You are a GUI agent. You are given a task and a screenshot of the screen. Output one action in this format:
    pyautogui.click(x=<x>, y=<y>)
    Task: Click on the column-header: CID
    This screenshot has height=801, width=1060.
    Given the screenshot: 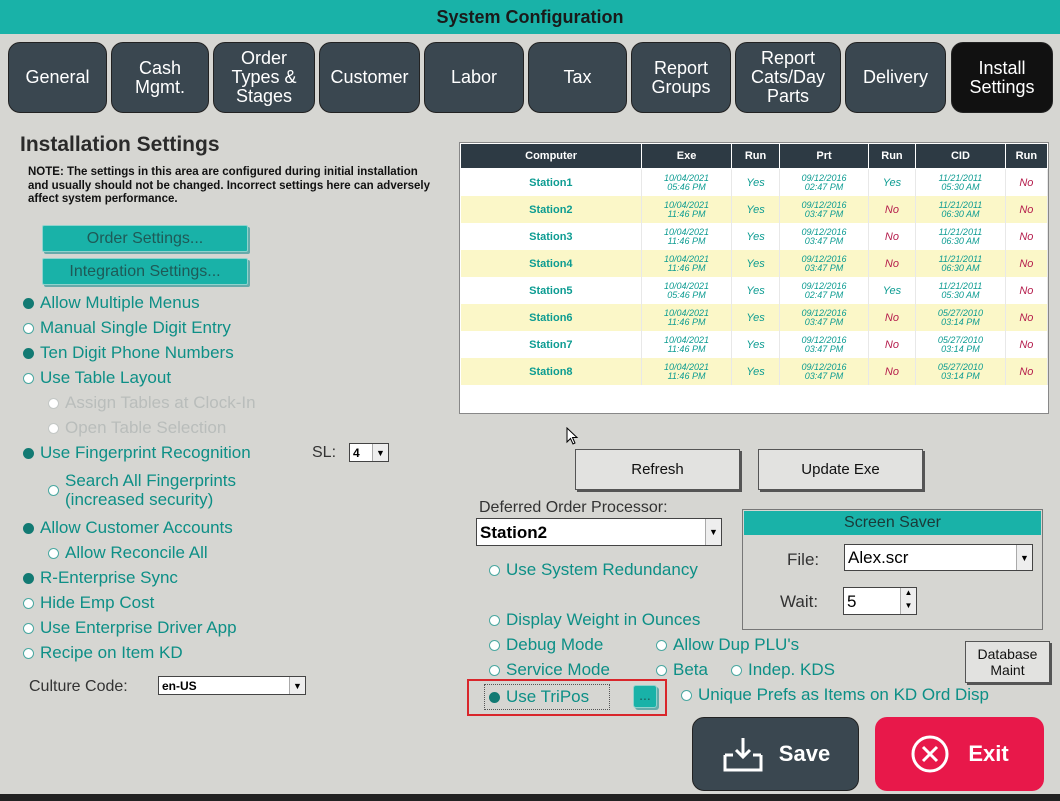 What is the action you would take?
    pyautogui.click(x=960, y=156)
    